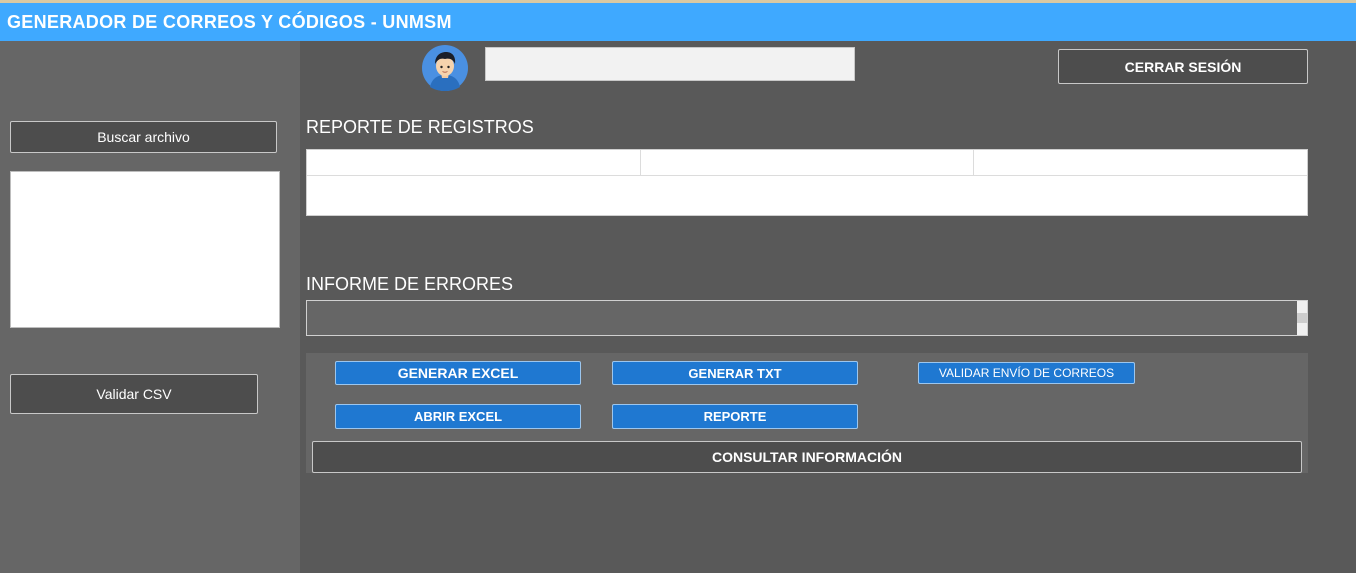 Image resolution: width=1356 pixels, height=573 pixels. Describe the element at coordinates (458, 373) in the screenshot. I see `generate-excel-button: GENERAR EXCEL` at that location.